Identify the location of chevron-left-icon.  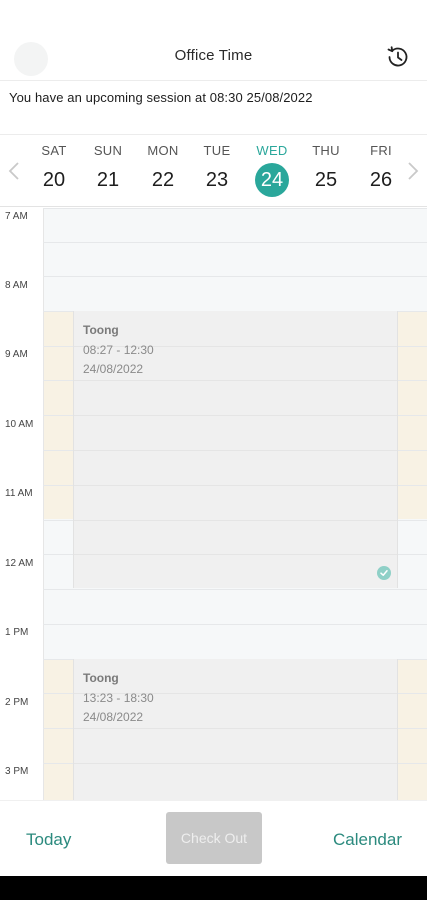
(14, 171).